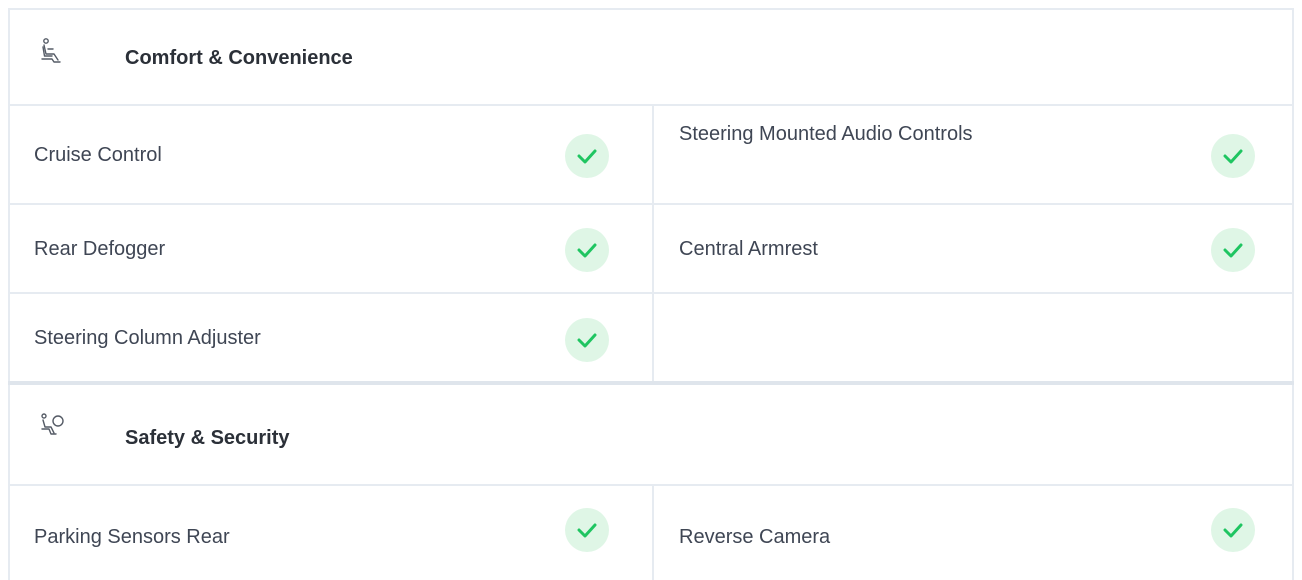 This screenshot has height=580, width=1302. I want to click on car-seat-icon, so click(52, 53).